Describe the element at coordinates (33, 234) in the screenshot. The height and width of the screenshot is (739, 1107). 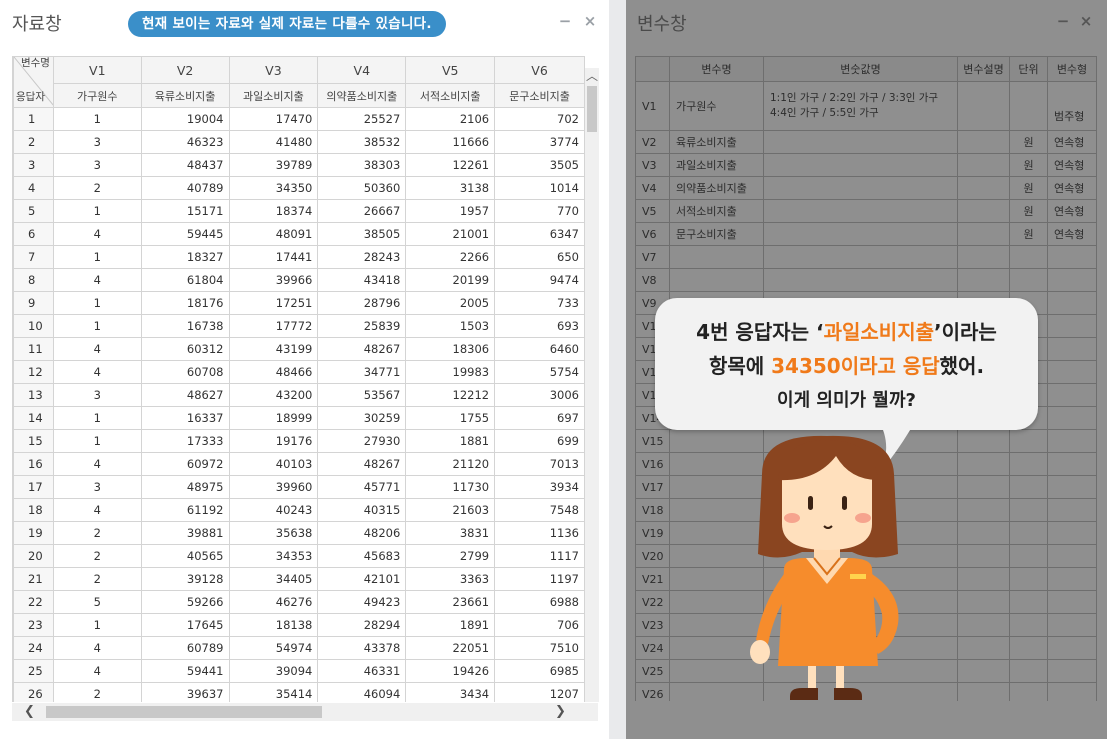
I see `row-number: 6` at that location.